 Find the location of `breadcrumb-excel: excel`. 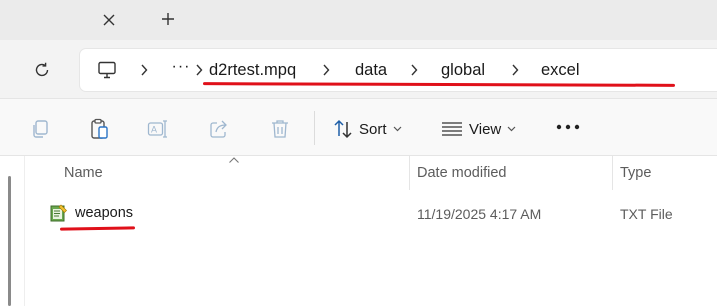

breadcrumb-excel: excel is located at coordinates (560, 70).